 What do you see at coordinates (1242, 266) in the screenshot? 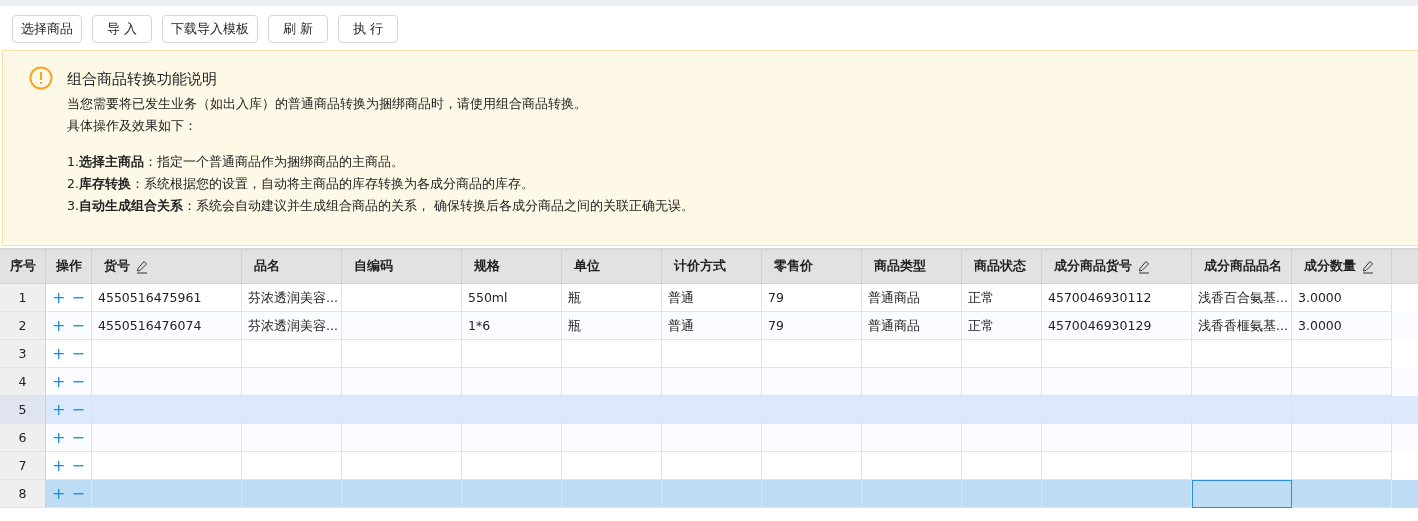
I see `column-header: 成分商品品名` at bounding box center [1242, 266].